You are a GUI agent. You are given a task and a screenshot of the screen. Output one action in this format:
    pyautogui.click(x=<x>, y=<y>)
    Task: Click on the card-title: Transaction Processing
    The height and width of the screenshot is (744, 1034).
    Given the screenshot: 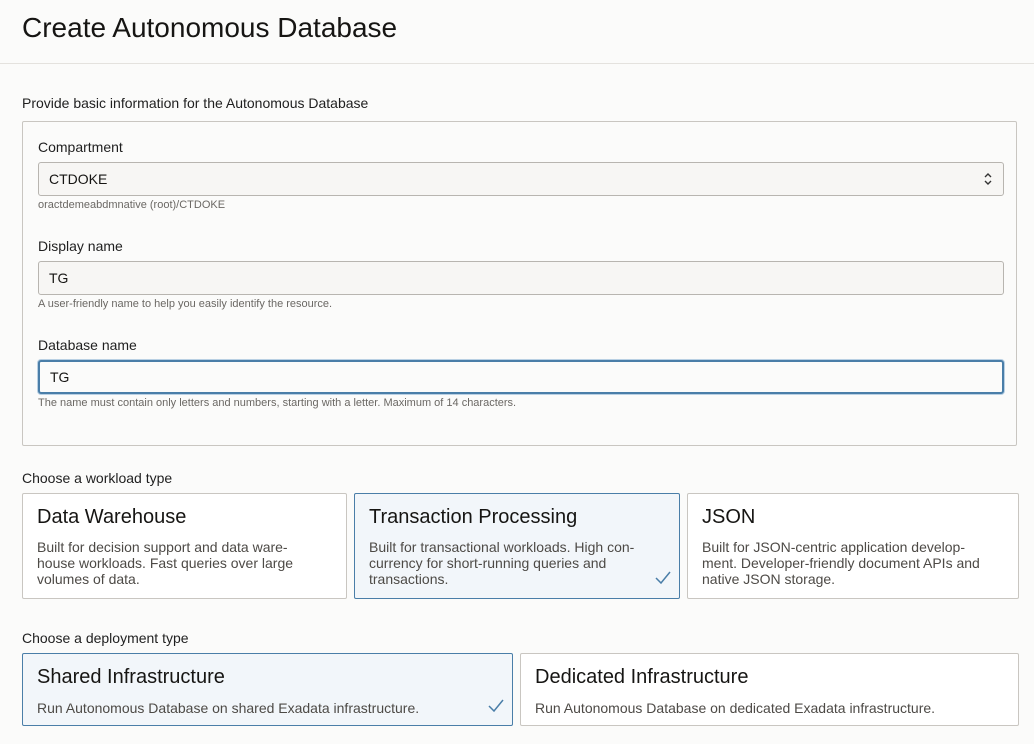 What is the action you would take?
    pyautogui.click(x=473, y=517)
    